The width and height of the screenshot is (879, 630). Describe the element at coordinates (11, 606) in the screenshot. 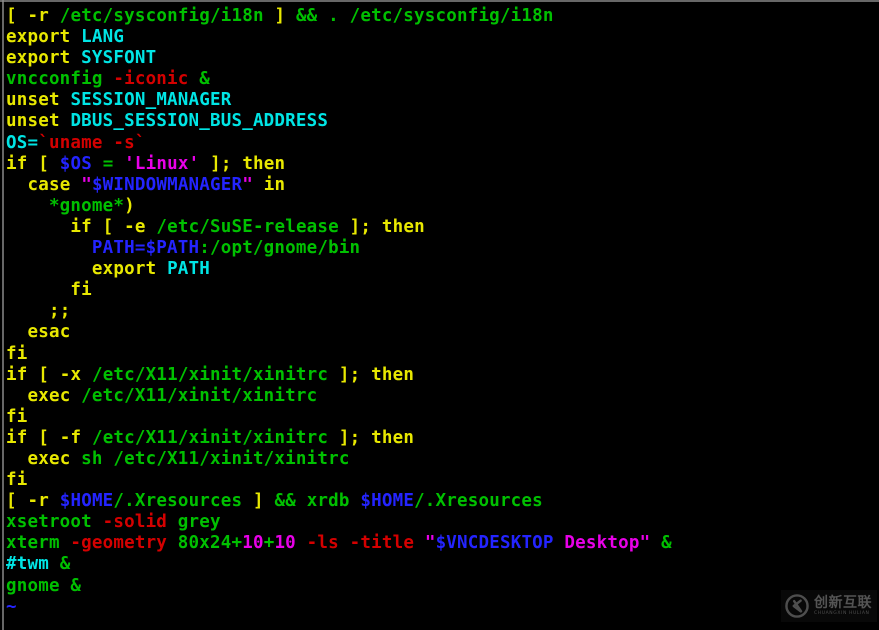

I see `code-token: ~` at that location.